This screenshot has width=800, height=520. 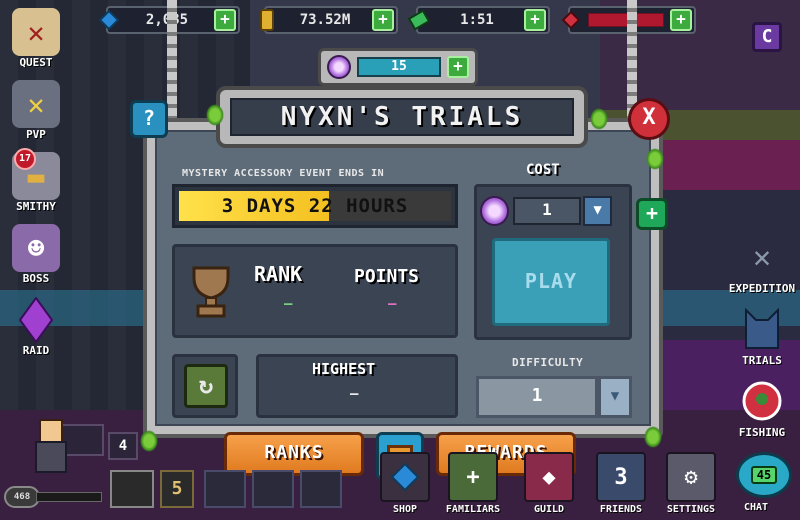 I want to click on refresh-icon: ↻, so click(x=206, y=386).